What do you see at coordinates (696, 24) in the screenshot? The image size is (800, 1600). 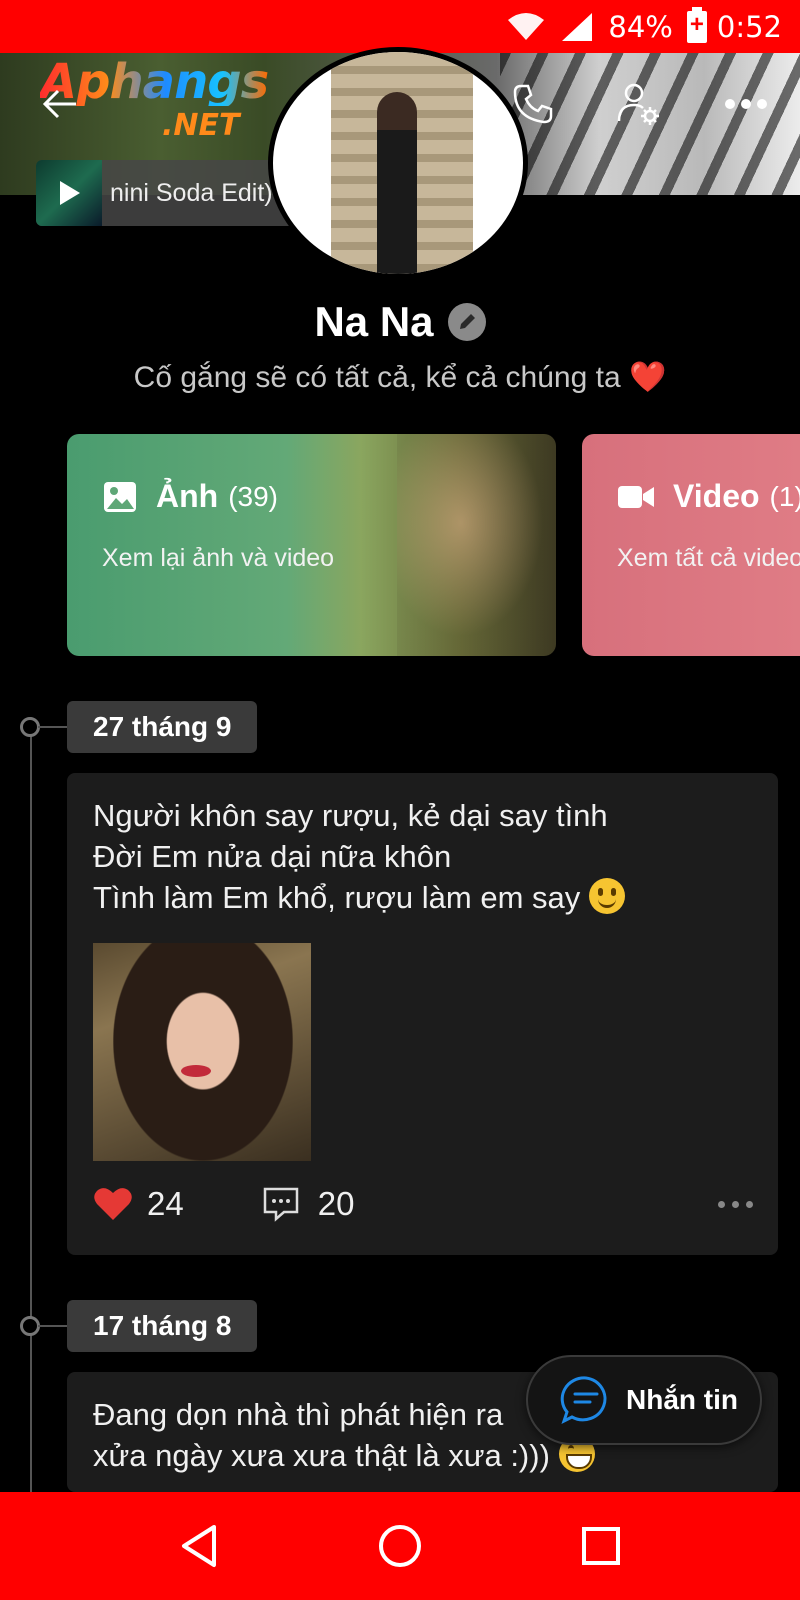 I see `battery-charging-icon` at bounding box center [696, 24].